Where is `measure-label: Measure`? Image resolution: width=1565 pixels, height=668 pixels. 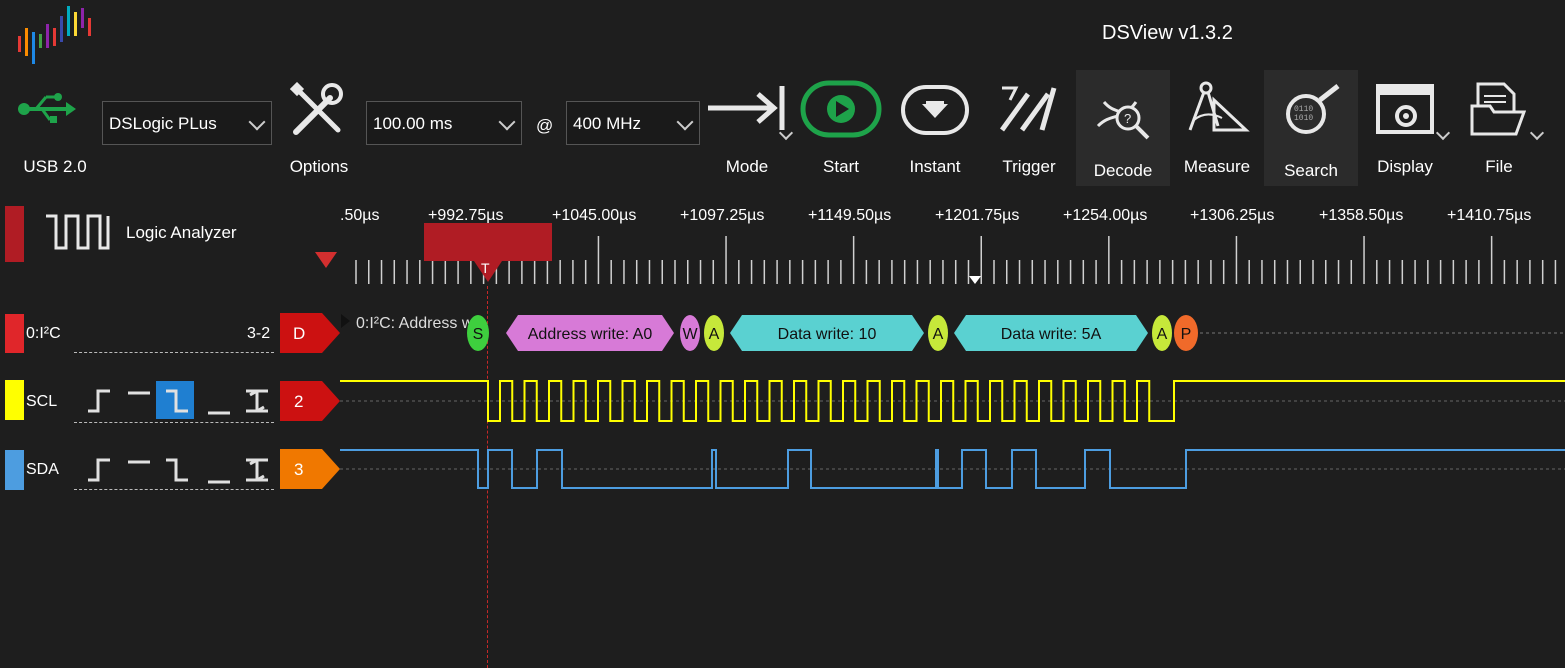 measure-label: Measure is located at coordinates (1217, 167).